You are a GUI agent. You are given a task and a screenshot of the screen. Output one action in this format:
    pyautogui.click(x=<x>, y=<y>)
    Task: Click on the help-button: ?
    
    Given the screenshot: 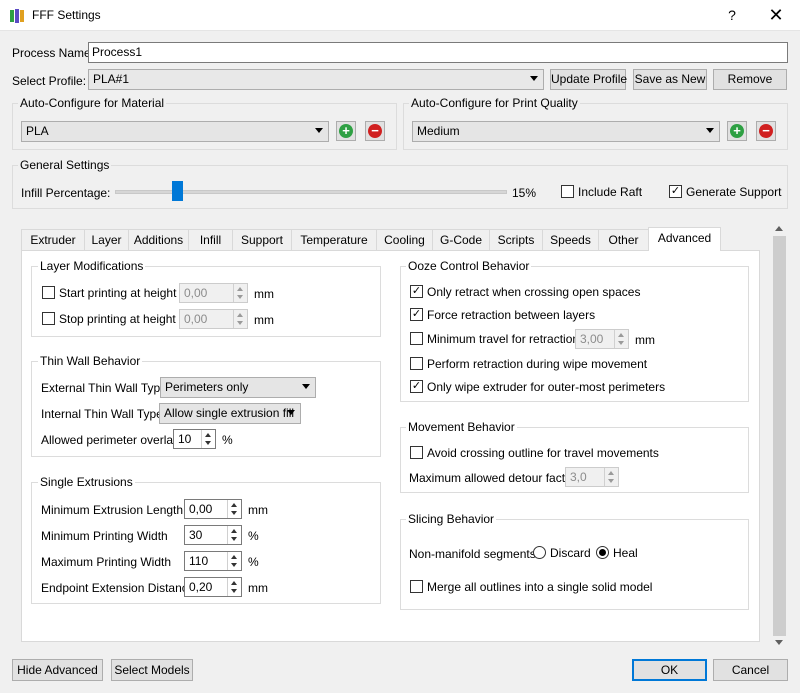 What is the action you would take?
    pyautogui.click(x=732, y=15)
    